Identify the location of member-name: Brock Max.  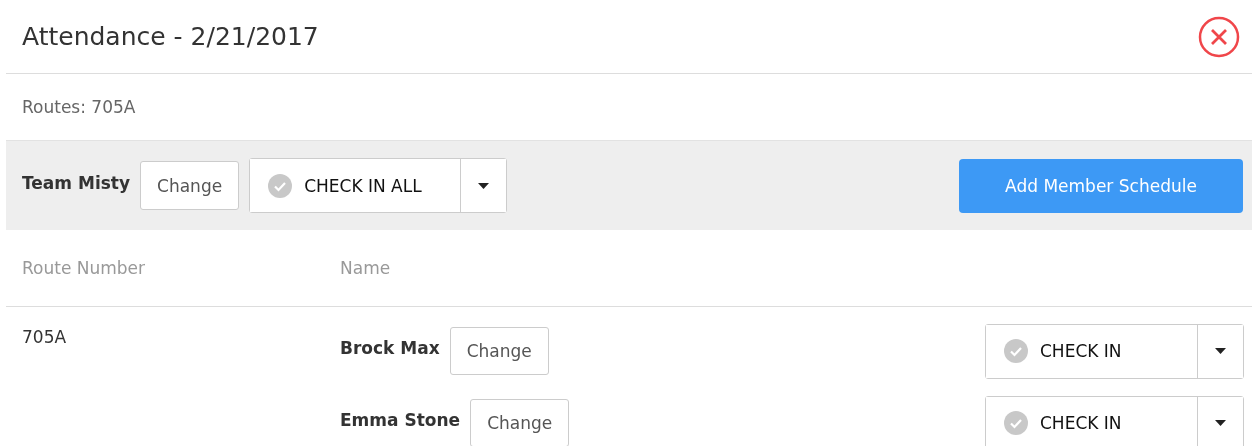
(390, 348).